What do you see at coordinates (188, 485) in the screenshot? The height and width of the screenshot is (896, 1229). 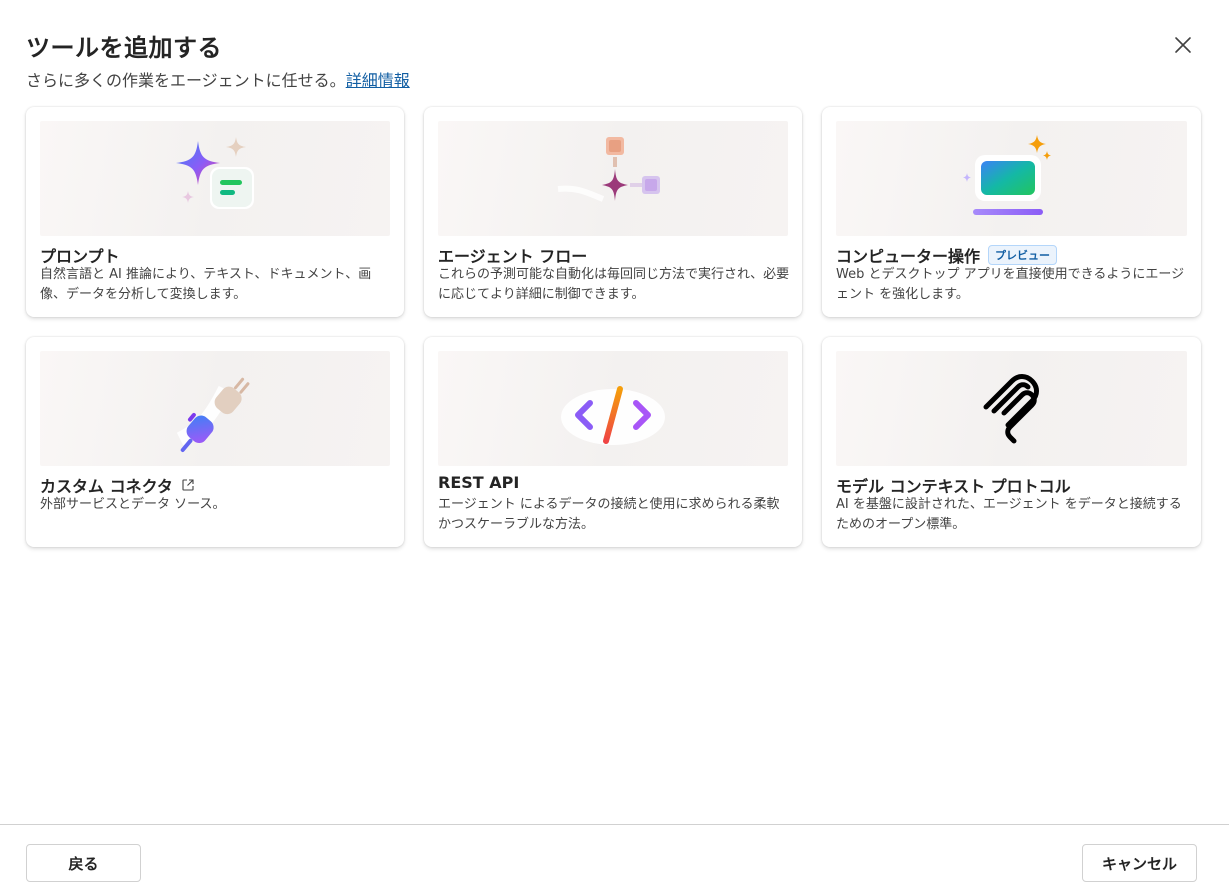 I see `external-link-icon` at bounding box center [188, 485].